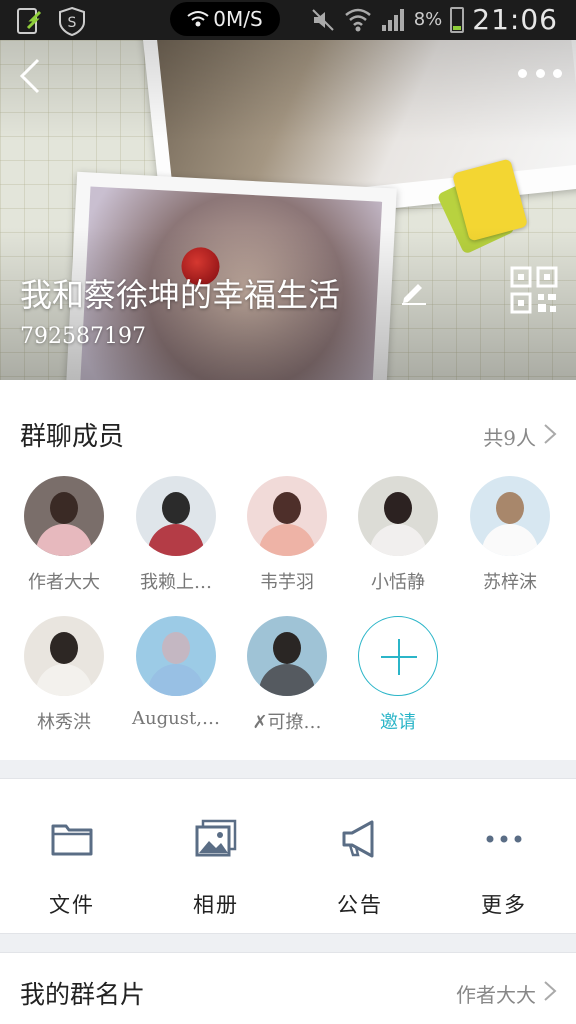 This screenshot has height=1024, width=576. Describe the element at coordinates (29, 21) in the screenshot. I see `sim-update-icon` at that location.